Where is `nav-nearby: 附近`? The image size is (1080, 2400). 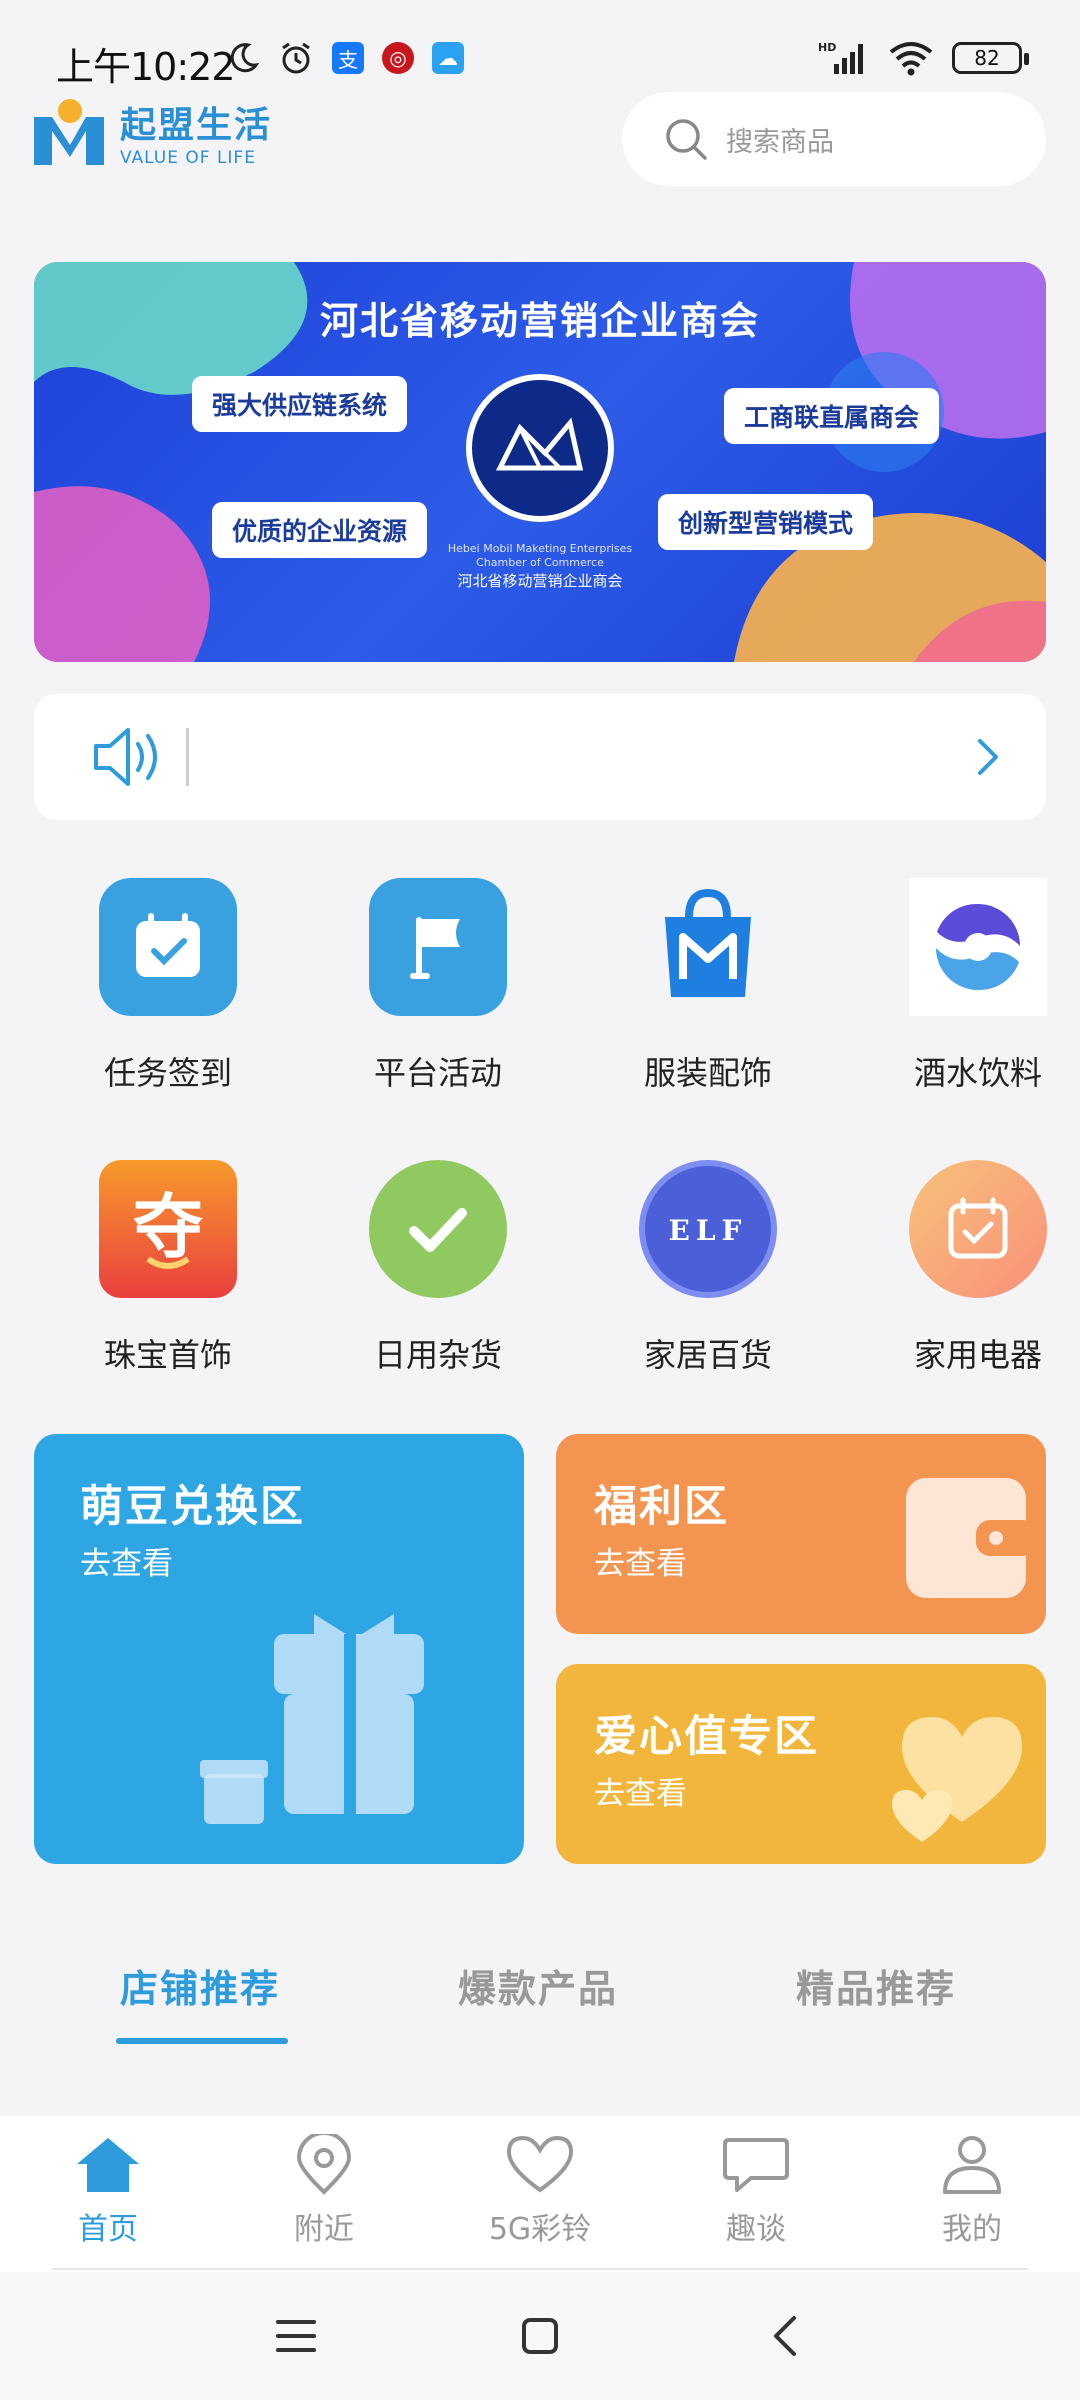 nav-nearby: 附近 is located at coordinates (324, 2189).